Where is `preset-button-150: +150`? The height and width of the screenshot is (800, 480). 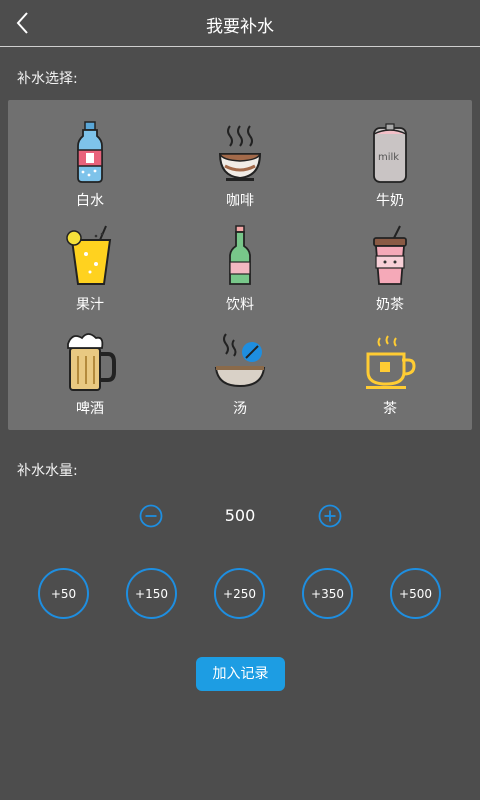
preset-button-150: +150 is located at coordinates (151, 593).